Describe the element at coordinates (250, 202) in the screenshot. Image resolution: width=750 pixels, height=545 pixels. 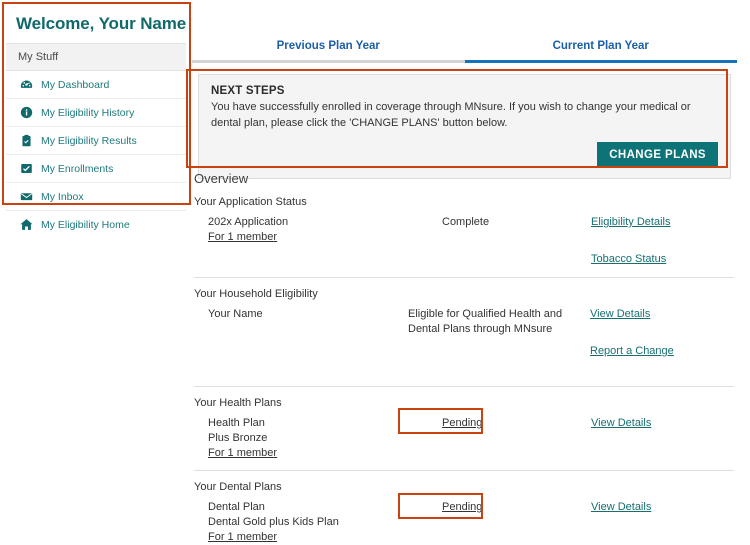
I see `section-heading: Your Application Status` at that location.